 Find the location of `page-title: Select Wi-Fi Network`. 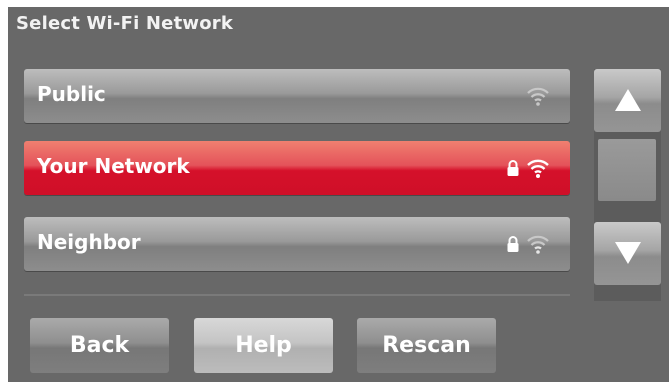

page-title: Select Wi-Fi Network is located at coordinates (125, 23).